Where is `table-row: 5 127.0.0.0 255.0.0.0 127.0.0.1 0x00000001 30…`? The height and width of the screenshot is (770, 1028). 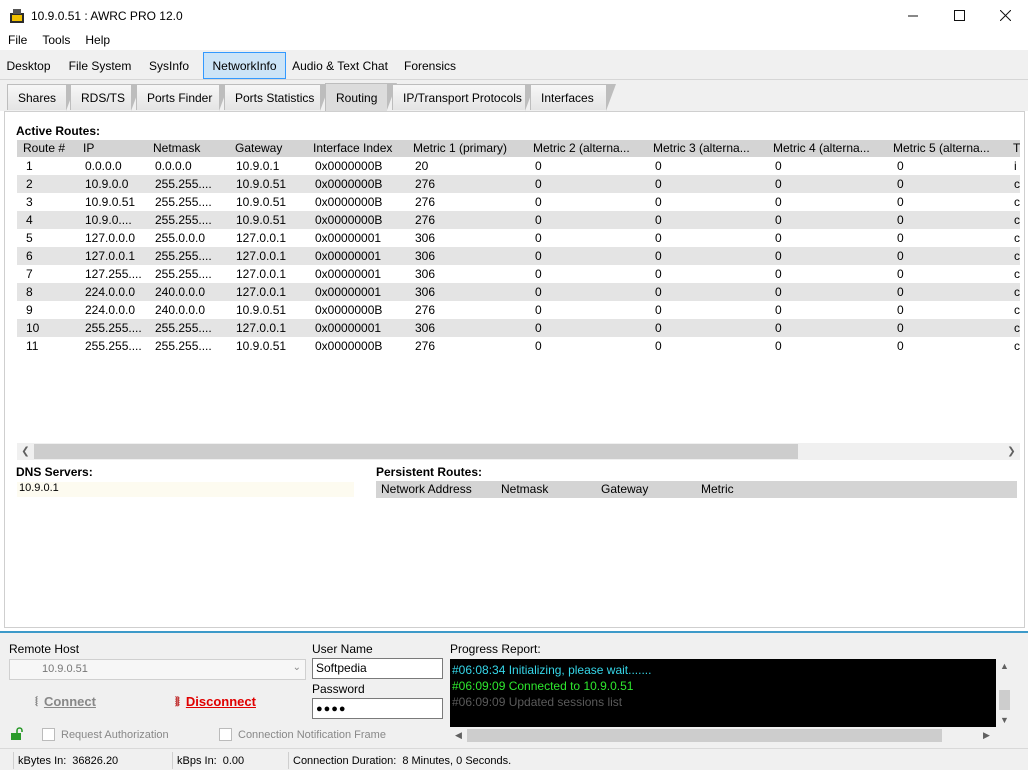 table-row: 5 127.0.0.0 255.0.0.0 127.0.0.1 0x00000001 30… is located at coordinates (518, 238).